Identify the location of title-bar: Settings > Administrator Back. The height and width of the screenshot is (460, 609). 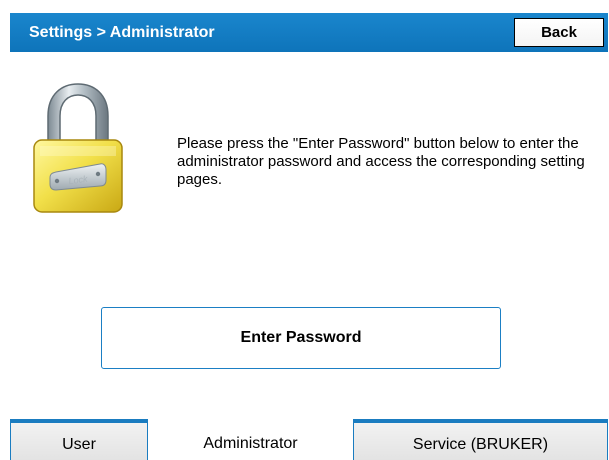
(309, 32).